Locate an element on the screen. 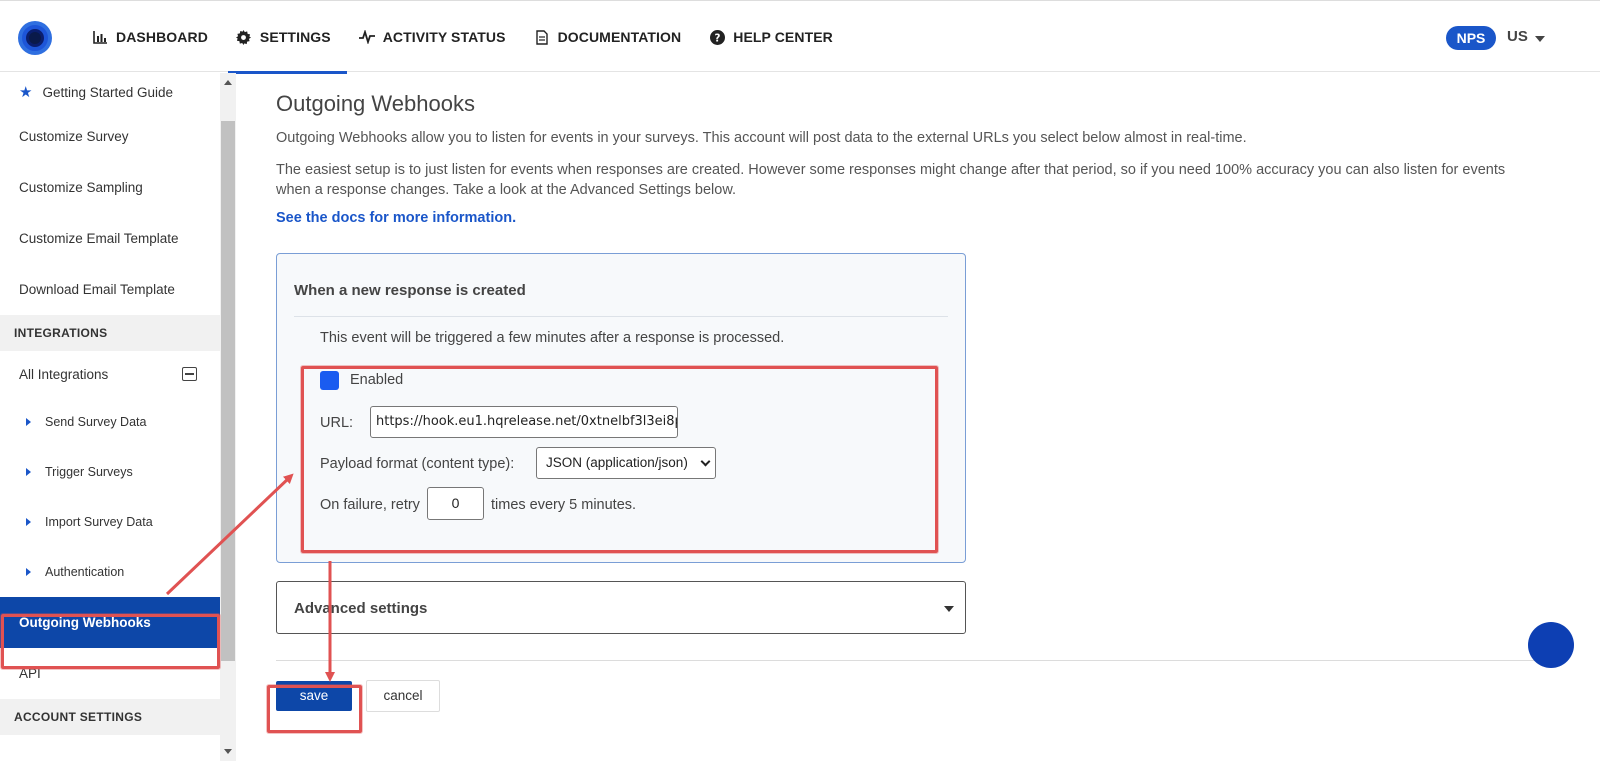  bar-chart-icon is located at coordinates (100, 37).